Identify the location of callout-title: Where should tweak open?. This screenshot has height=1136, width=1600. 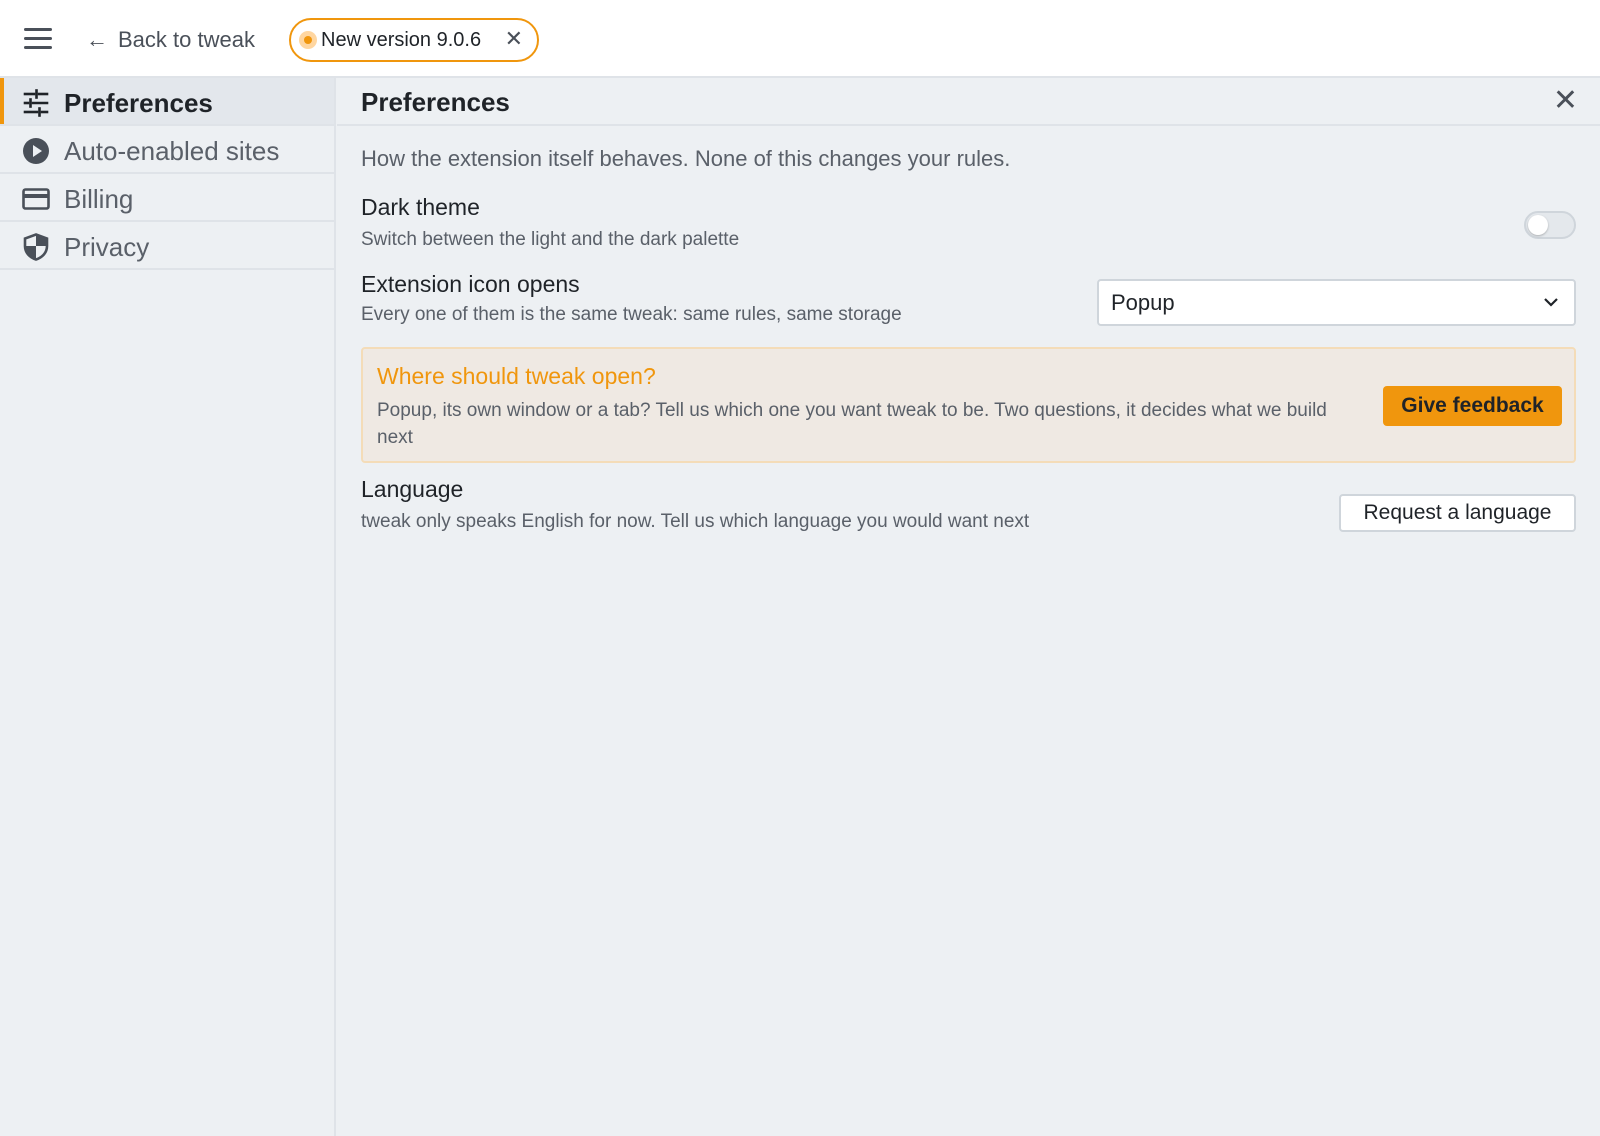
(516, 376).